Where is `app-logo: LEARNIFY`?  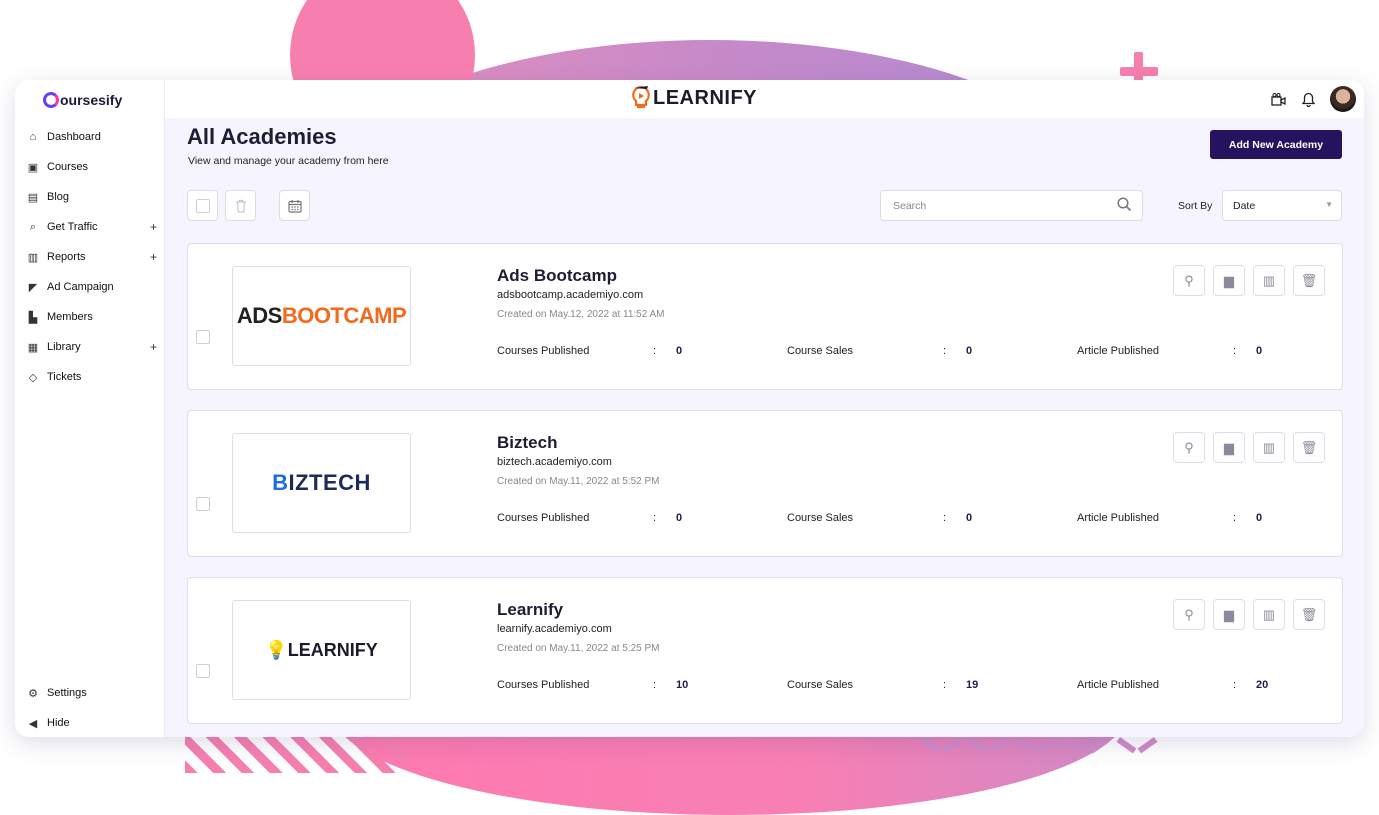
app-logo: LEARNIFY is located at coordinates (693, 98).